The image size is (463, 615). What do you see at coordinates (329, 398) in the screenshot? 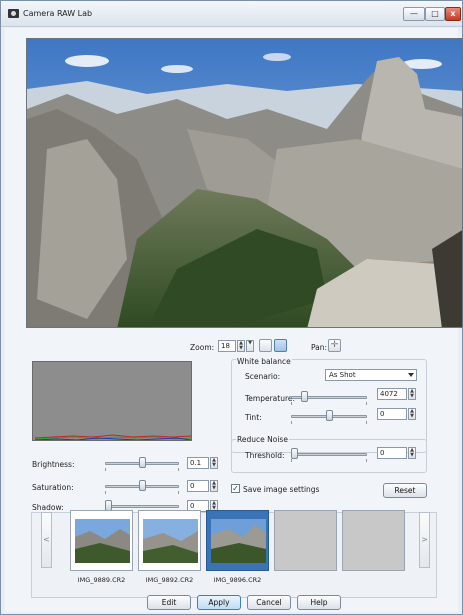
I see `temperature-slider` at bounding box center [329, 398].